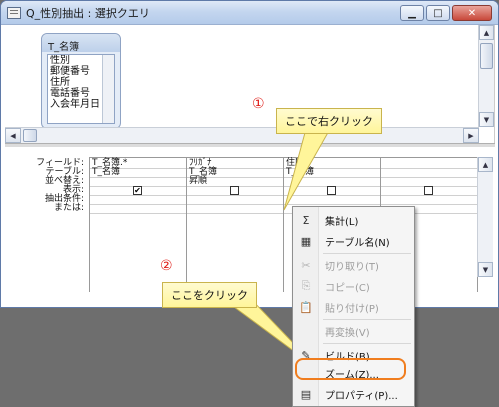 This screenshot has height=407, width=499. I want to click on paste-icon: 📋, so click(306, 307).